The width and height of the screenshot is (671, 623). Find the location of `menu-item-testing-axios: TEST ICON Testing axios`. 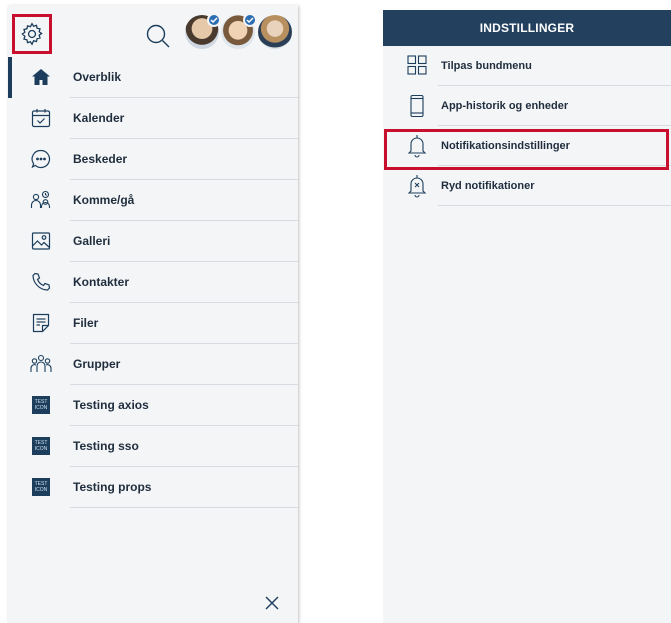

menu-item-testing-axios: TEST ICON Testing axios is located at coordinates (153, 405).